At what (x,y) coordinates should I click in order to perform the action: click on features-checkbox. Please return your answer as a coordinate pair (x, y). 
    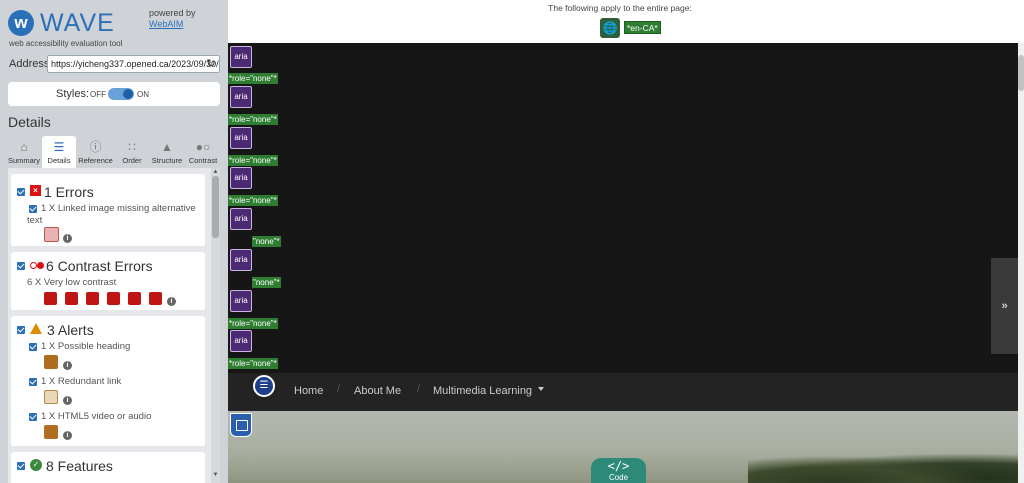
    Looking at the image, I should click on (21, 466).